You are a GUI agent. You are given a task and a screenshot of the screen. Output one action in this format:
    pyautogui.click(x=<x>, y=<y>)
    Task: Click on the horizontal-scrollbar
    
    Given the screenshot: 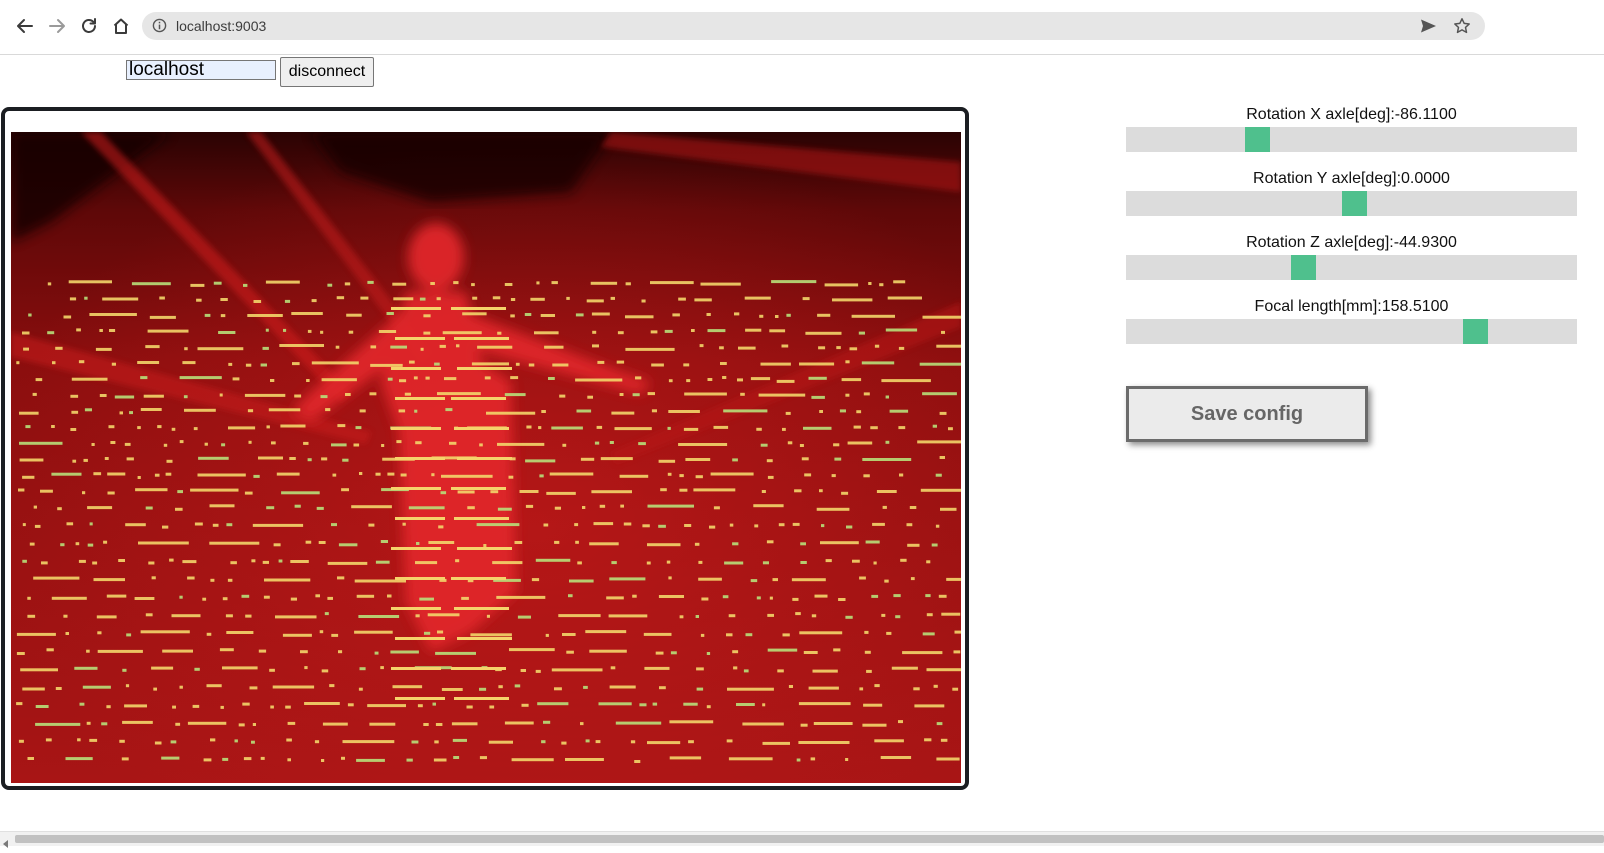 What is the action you would take?
    pyautogui.click(x=802, y=839)
    